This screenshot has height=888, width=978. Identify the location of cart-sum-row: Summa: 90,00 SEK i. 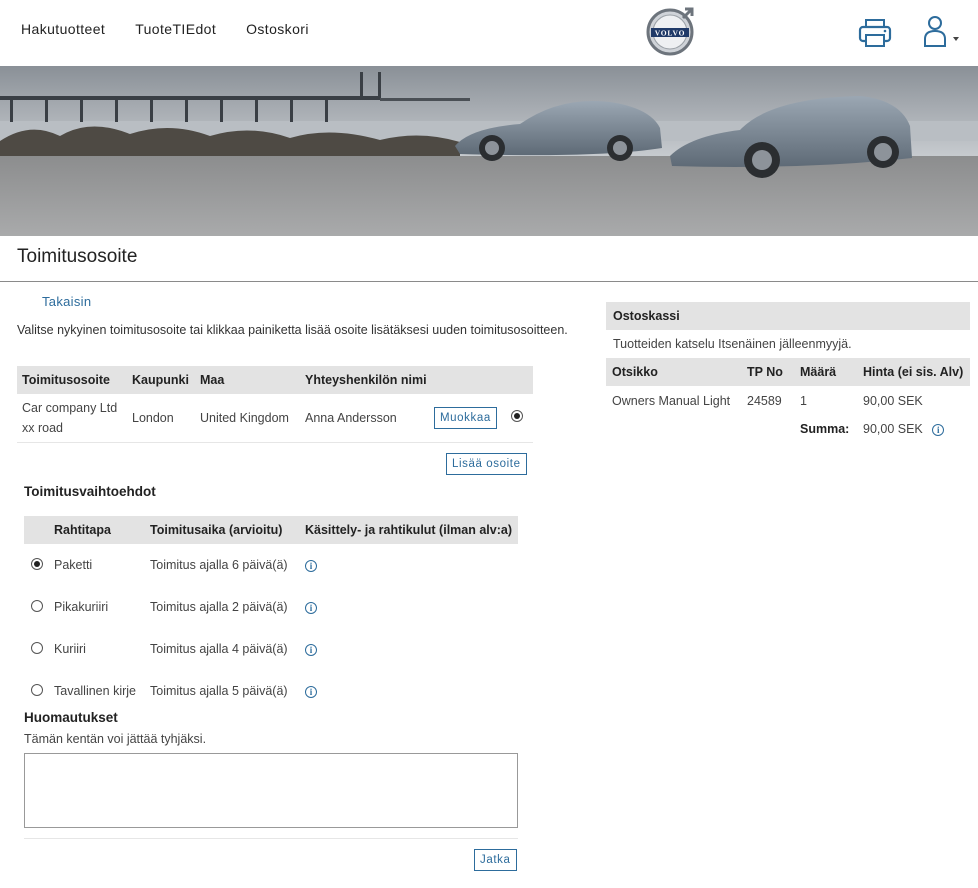
(788, 429).